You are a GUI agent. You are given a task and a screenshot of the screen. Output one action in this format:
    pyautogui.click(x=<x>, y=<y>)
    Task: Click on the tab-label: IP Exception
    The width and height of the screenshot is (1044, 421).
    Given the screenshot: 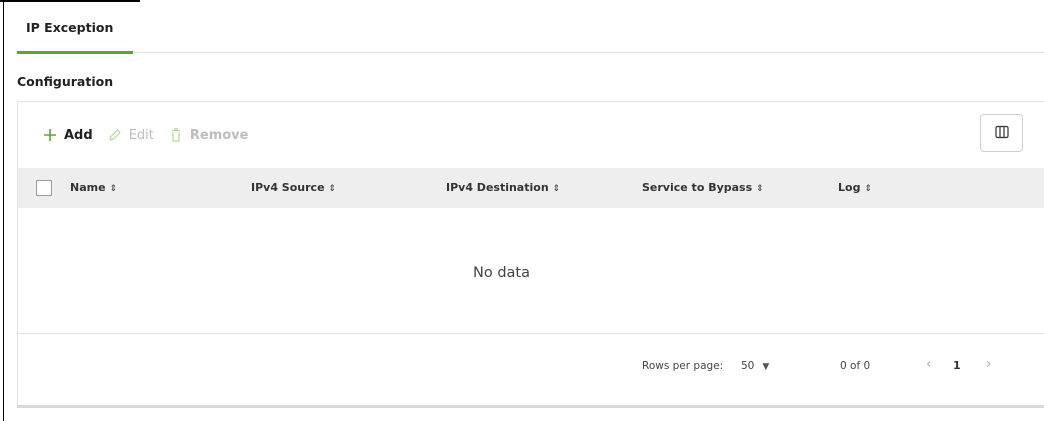 What is the action you would take?
    pyautogui.click(x=70, y=27)
    